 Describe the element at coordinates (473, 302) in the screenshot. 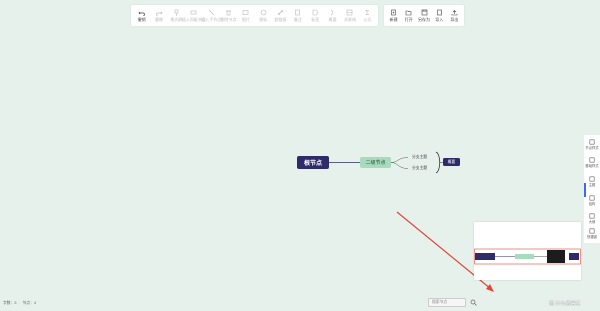

I see `search-icon` at that location.